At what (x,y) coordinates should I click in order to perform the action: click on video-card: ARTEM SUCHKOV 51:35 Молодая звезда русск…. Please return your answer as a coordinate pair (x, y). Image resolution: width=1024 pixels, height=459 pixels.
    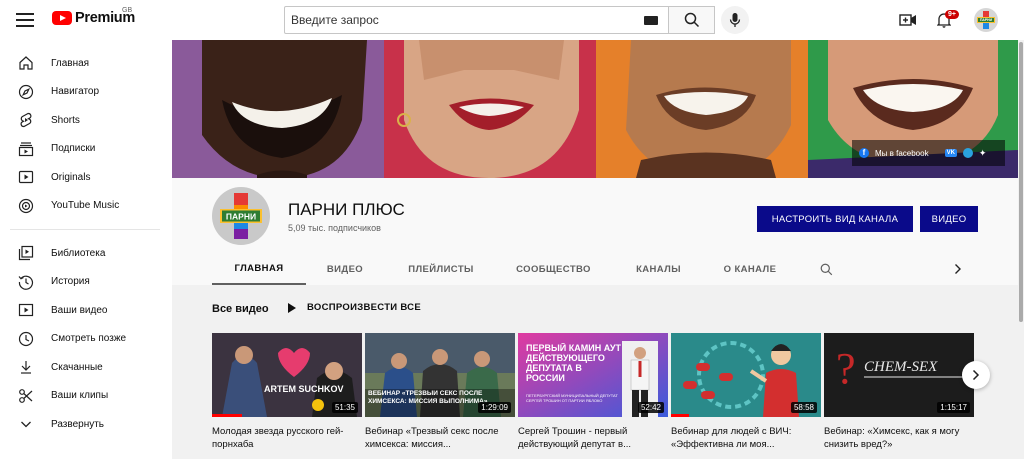
    Looking at the image, I should click on (287, 392).